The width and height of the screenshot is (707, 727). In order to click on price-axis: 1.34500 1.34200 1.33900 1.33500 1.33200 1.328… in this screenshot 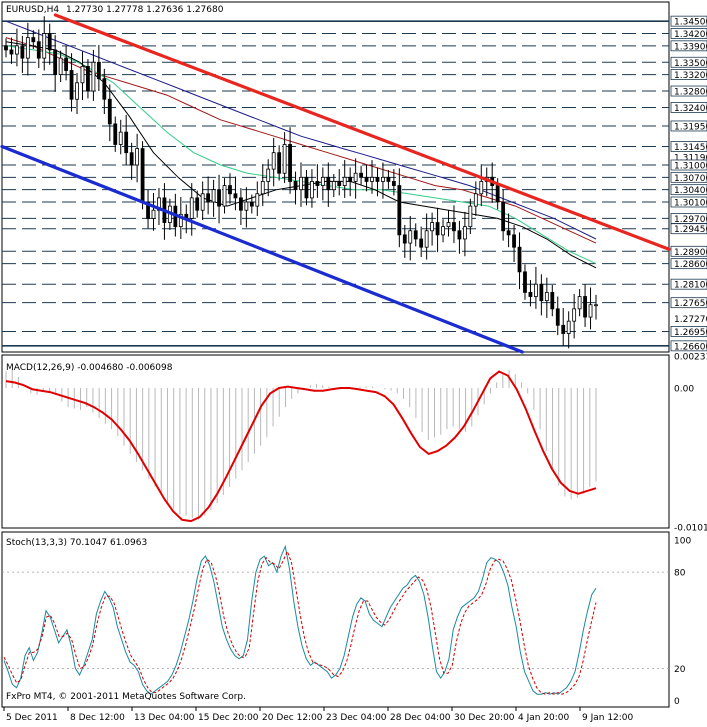, I will do `click(688, 183)`.